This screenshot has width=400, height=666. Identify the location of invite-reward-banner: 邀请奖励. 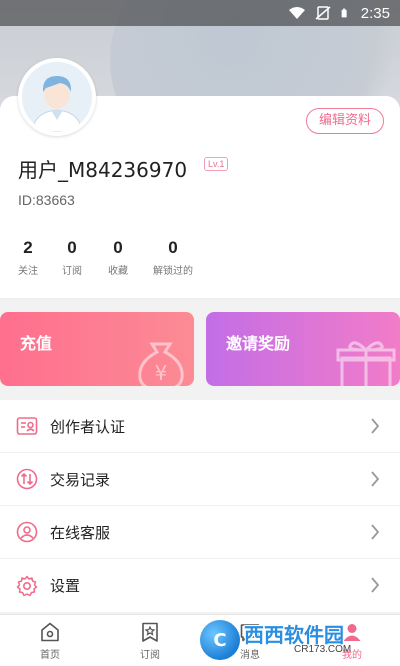
(303, 349).